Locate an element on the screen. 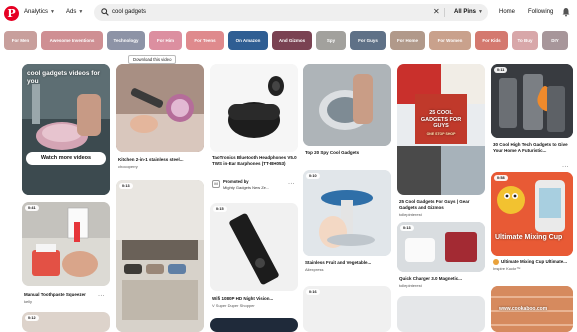 The width and height of the screenshot is (577, 332). pin-overlay-subtitle: ONE STOP SHOP is located at coordinates (441, 134).